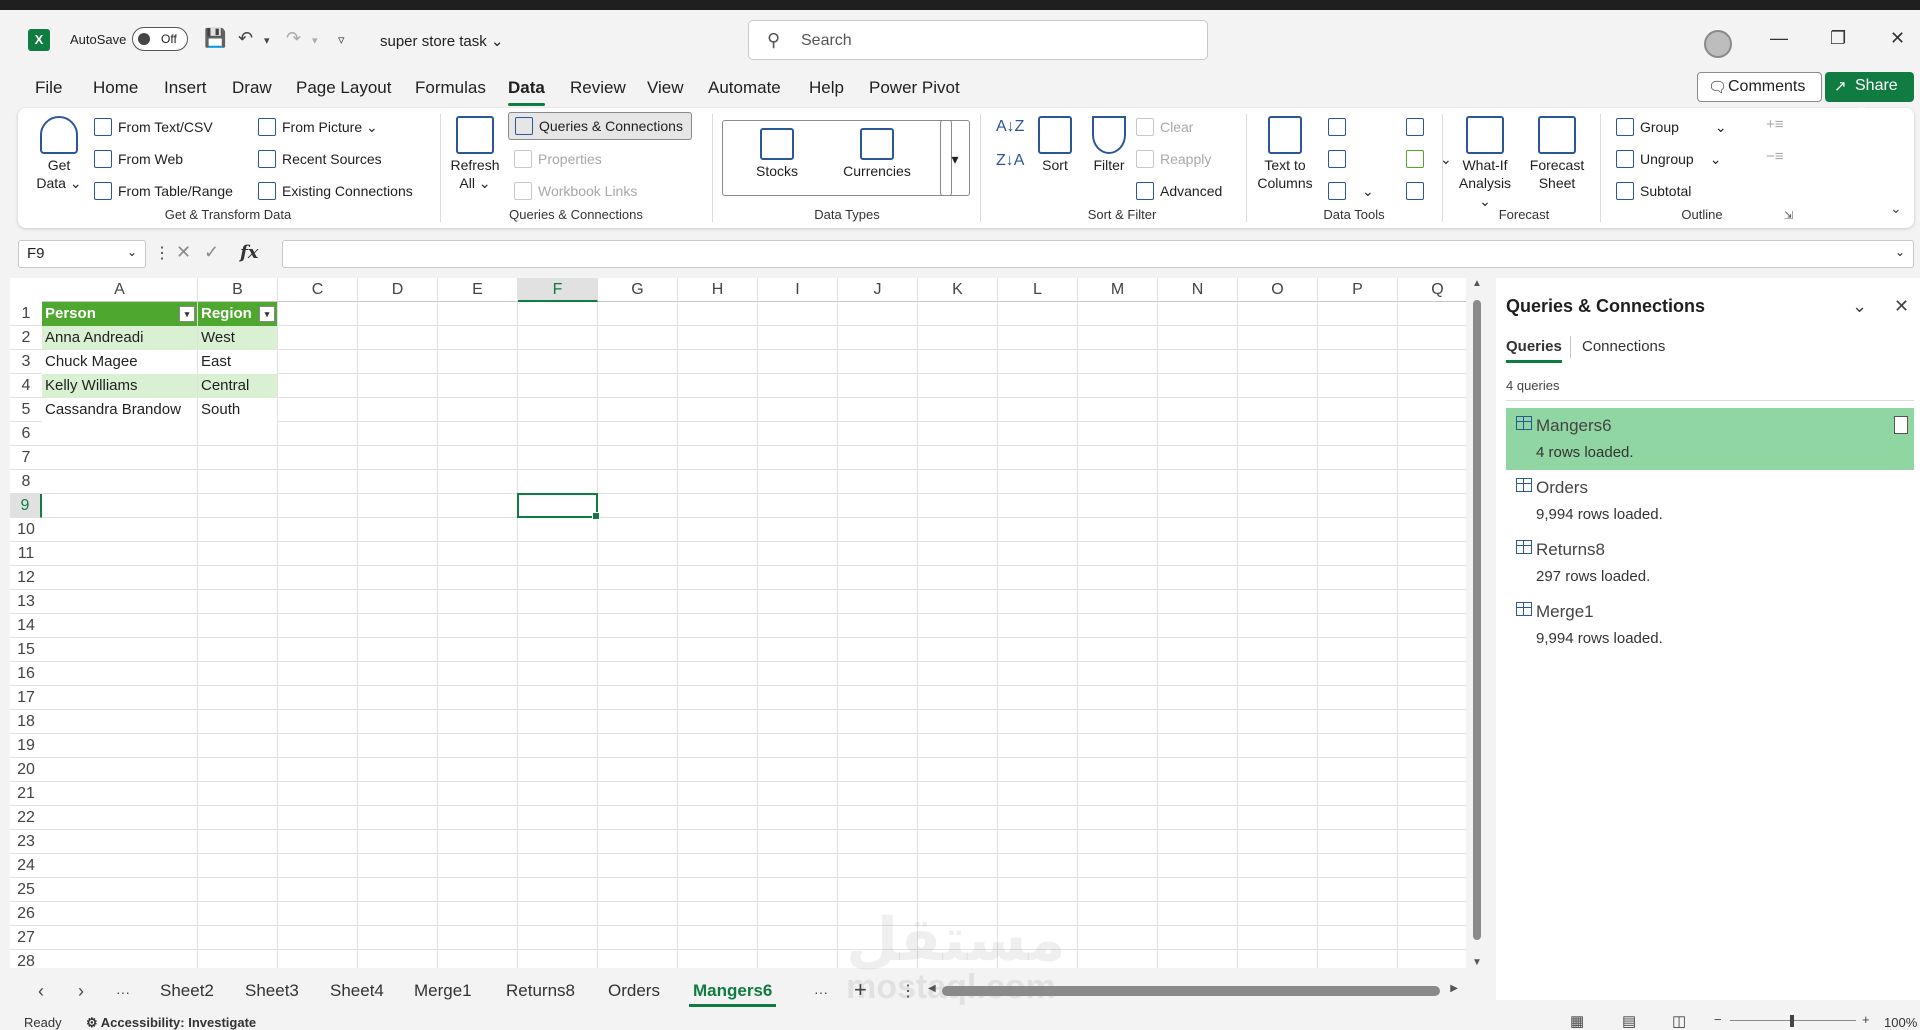  I want to click on hide-detail-icon: −≡, so click(1775, 156).